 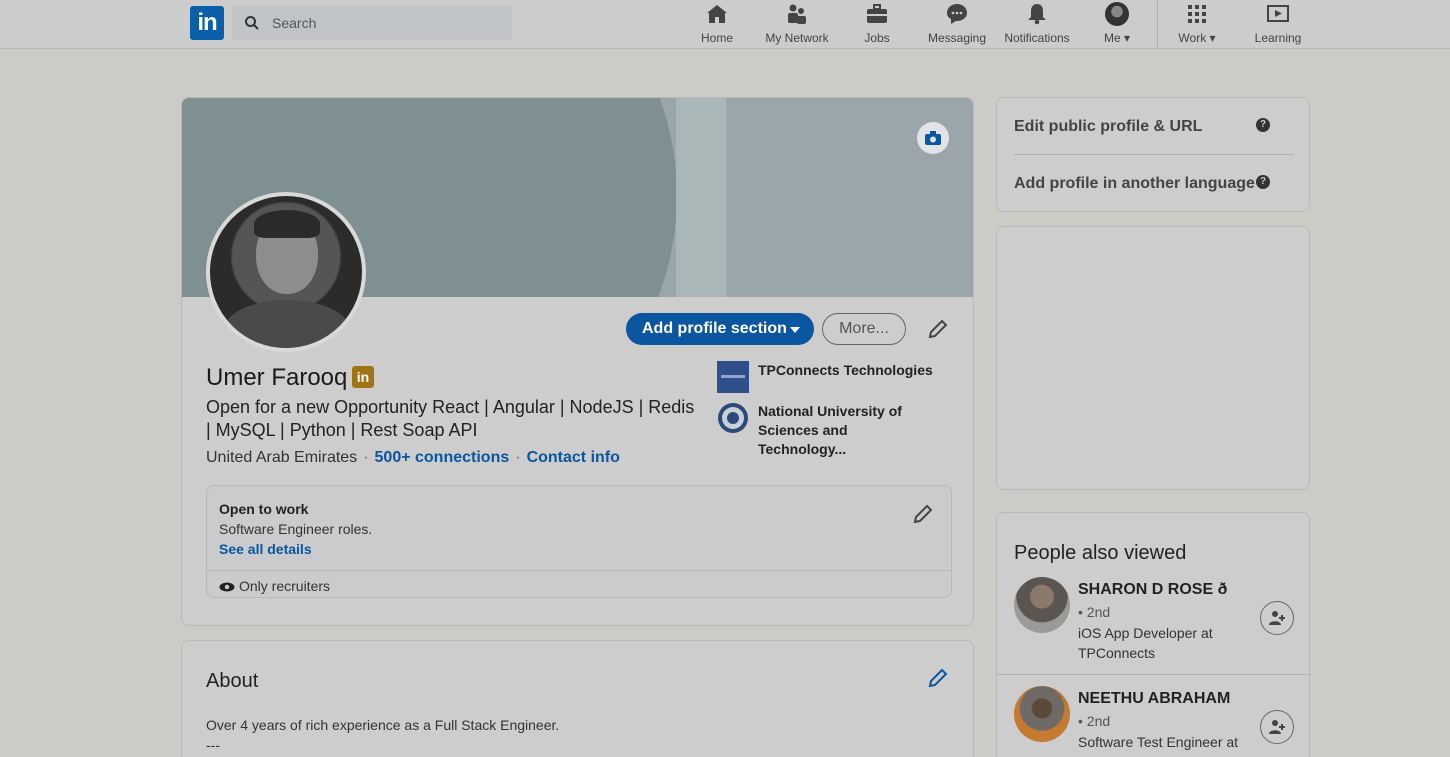 What do you see at coordinates (1278, 13) in the screenshot?
I see `learning-icon` at bounding box center [1278, 13].